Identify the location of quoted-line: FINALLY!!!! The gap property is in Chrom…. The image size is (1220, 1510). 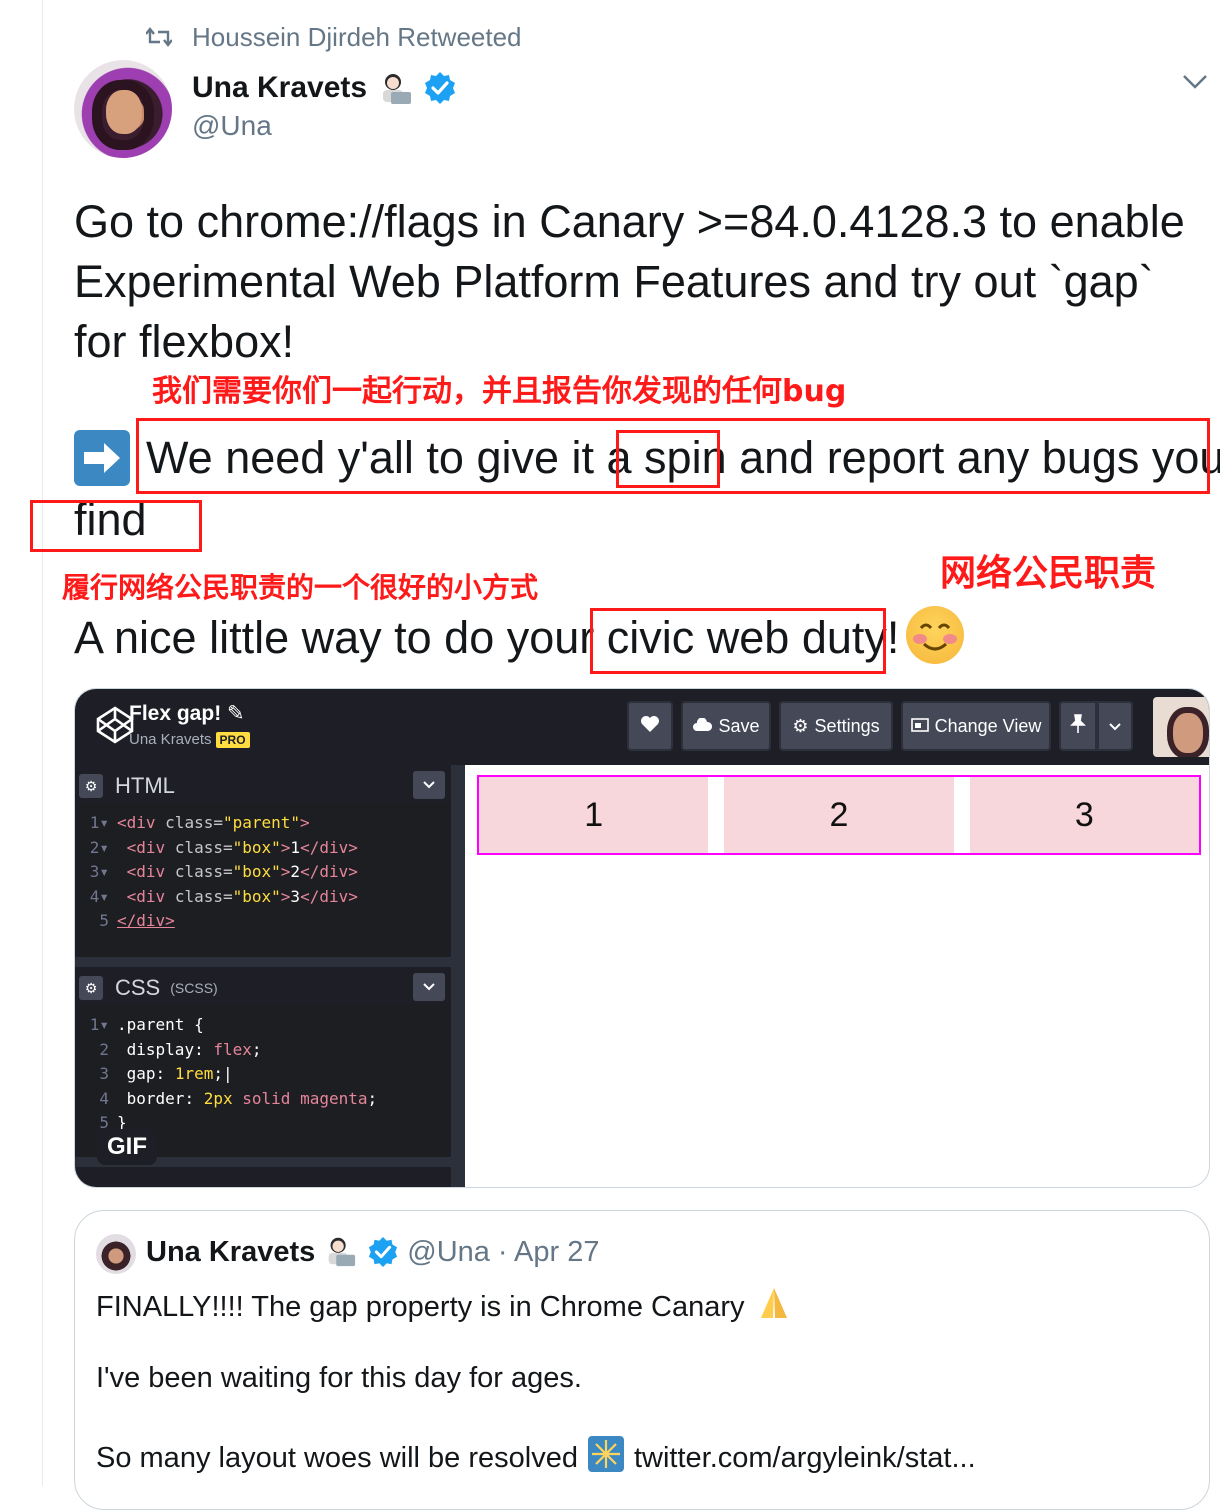
(444, 1307).